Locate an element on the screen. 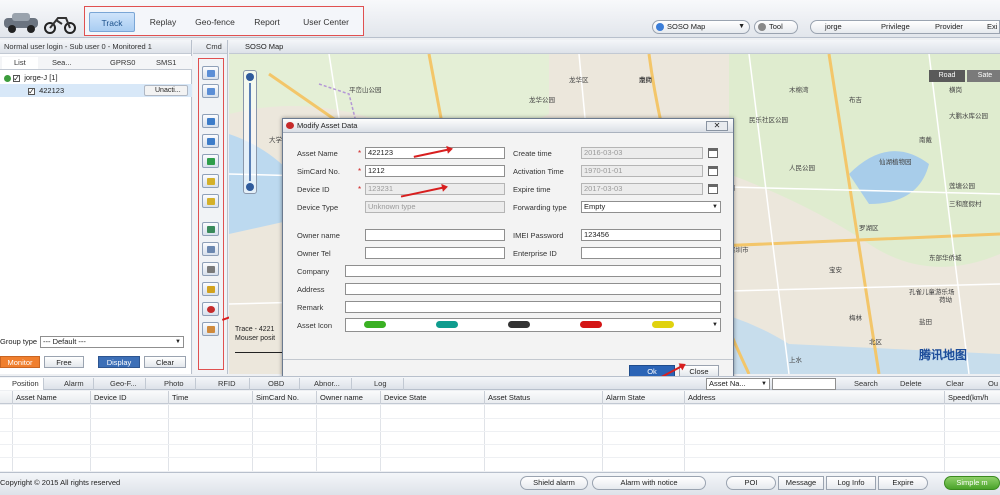  road-view-button: Road is located at coordinates (947, 76).